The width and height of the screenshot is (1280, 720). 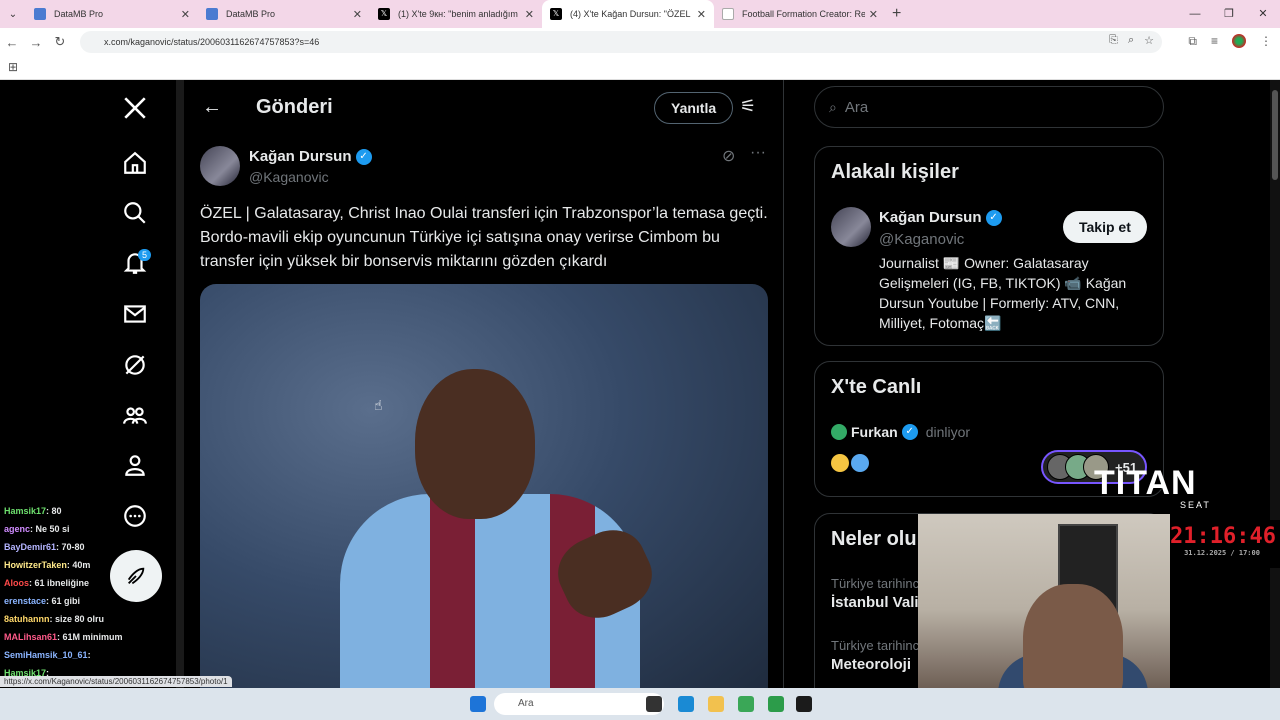 I want to click on messages-icon, so click(x=135, y=314).